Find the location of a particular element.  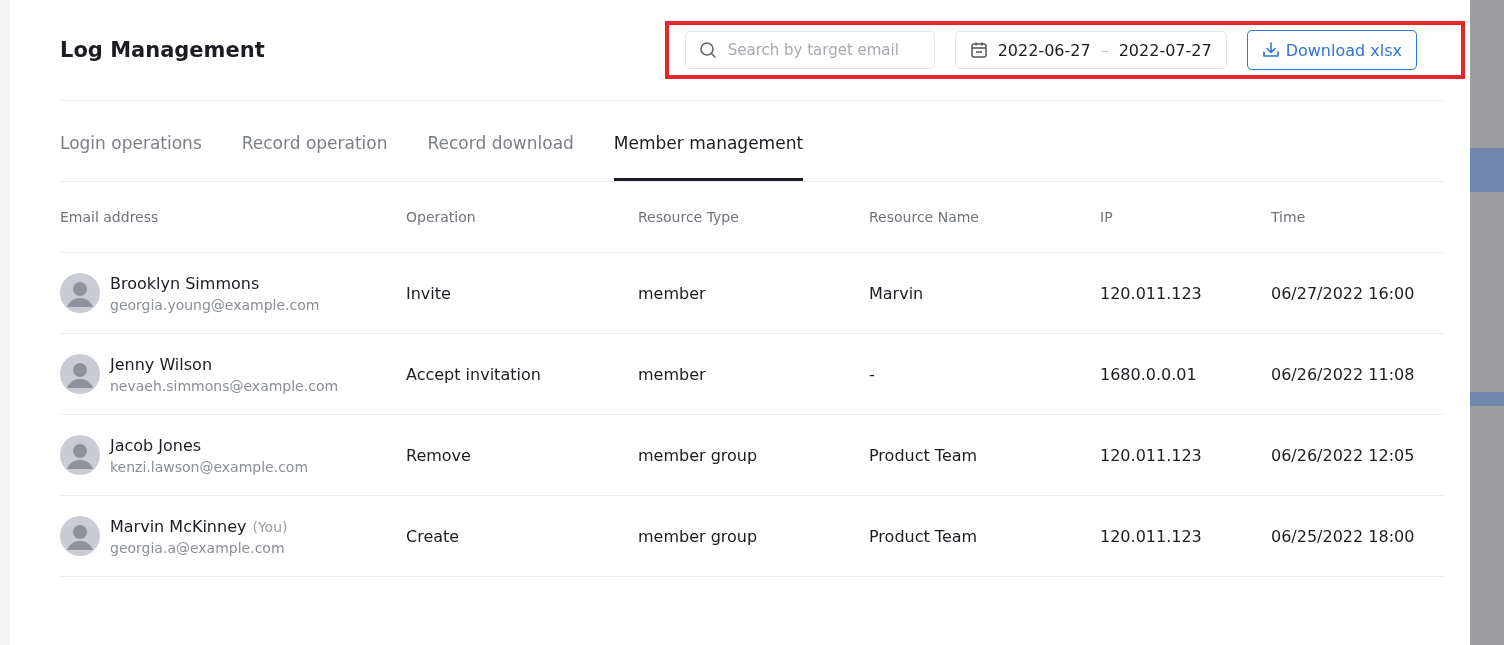

tab: Login operations is located at coordinates (131, 141).